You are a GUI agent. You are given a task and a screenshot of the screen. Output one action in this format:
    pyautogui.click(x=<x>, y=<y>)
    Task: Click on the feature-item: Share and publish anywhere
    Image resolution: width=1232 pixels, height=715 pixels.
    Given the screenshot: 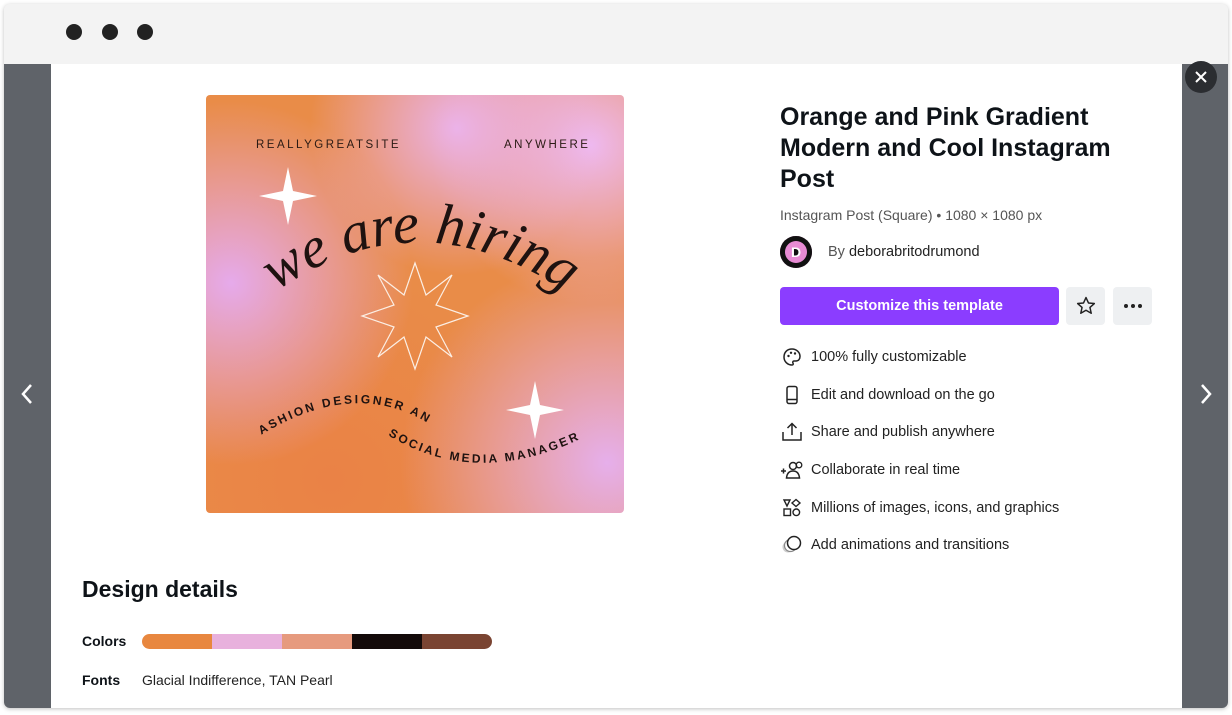 What is the action you would take?
    pyautogui.click(x=919, y=432)
    